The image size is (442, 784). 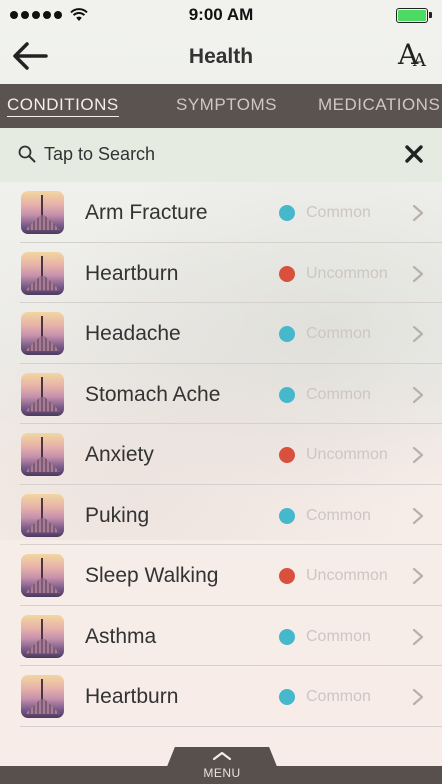 What do you see at coordinates (221, 155) in the screenshot?
I see `search-bar: Tap to Search` at bounding box center [221, 155].